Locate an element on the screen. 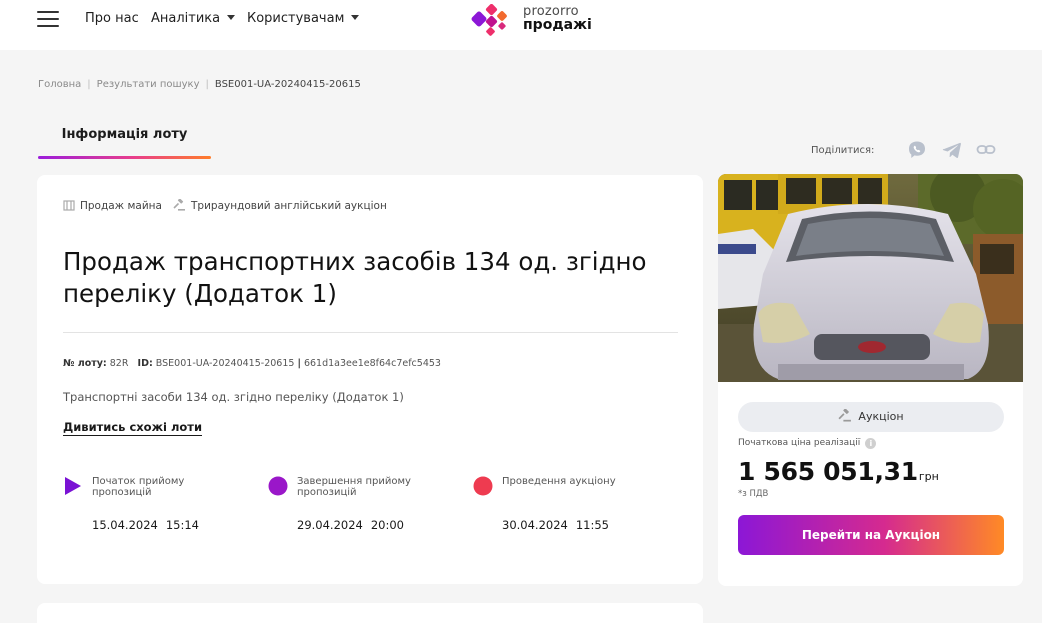 The image size is (1042, 623). nav-users-label: Користувачам is located at coordinates (296, 18).